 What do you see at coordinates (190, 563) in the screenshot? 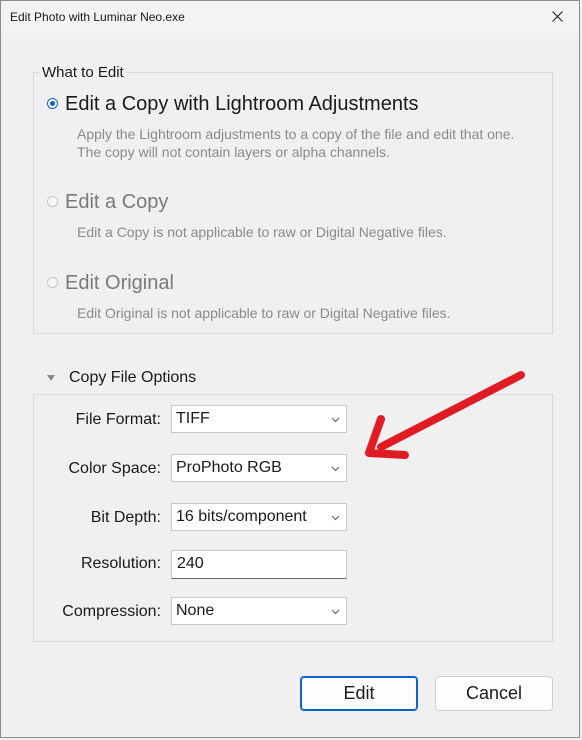
I see `resolution-value: 240` at bounding box center [190, 563].